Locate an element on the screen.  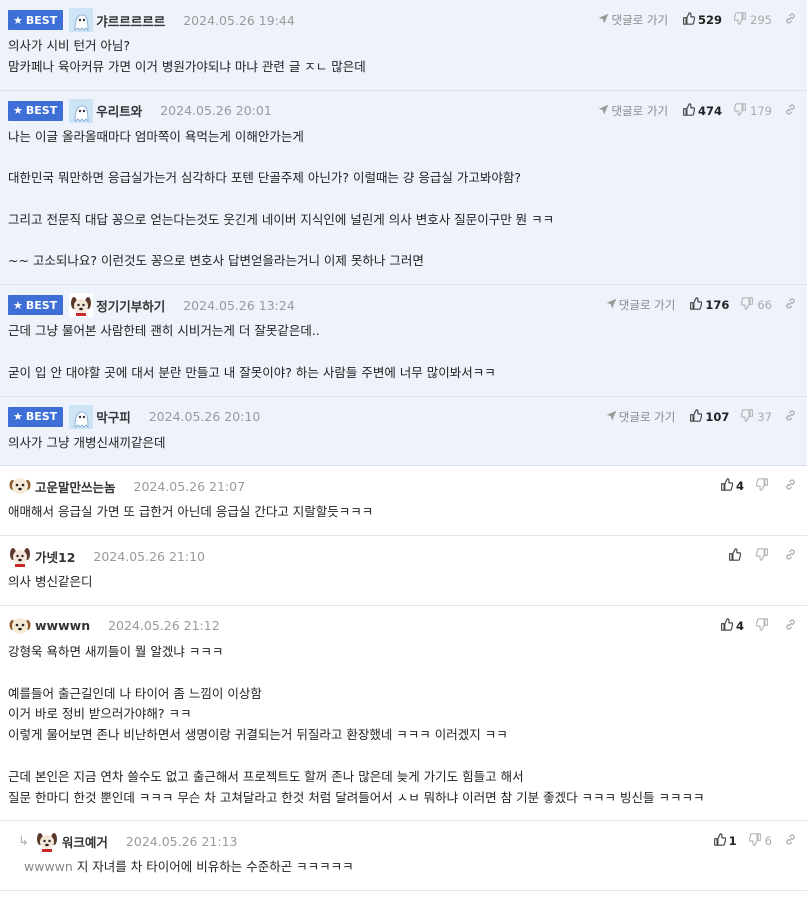
downvote-button: 66 is located at coordinates (756, 305).